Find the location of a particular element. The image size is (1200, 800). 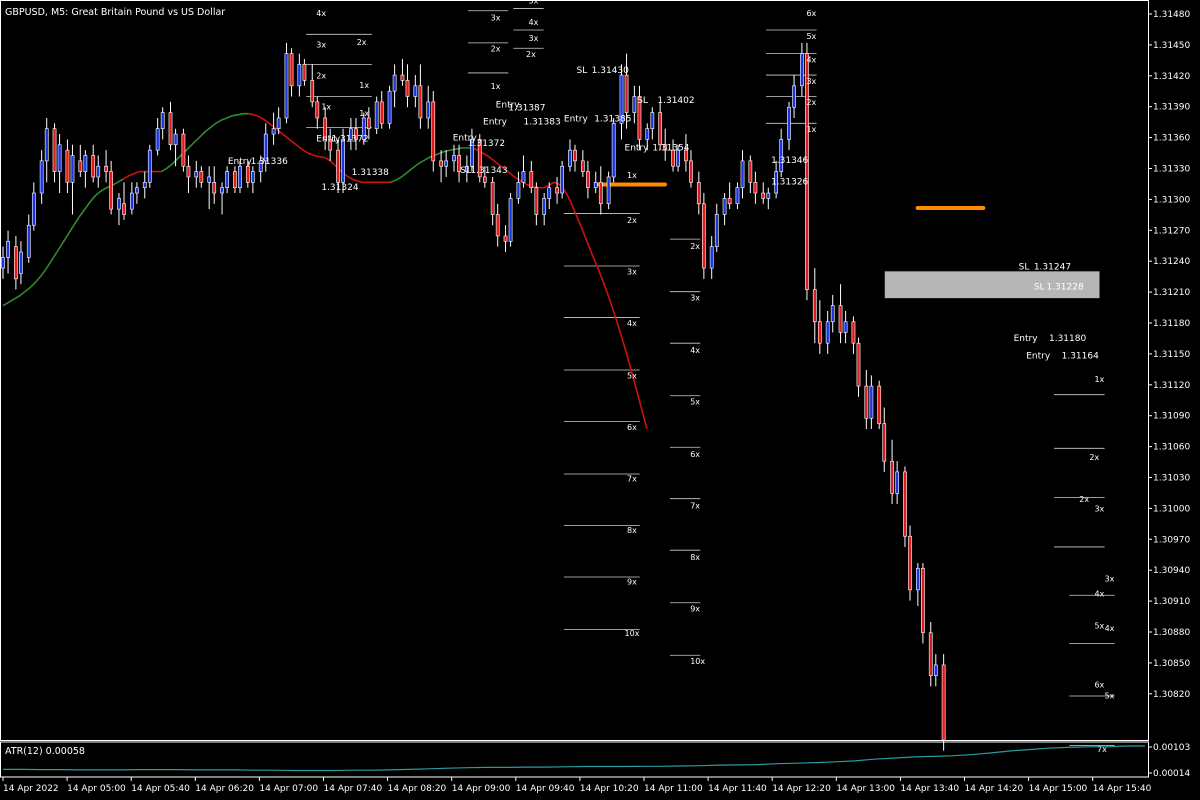

x-tick-label: 14 Apr 05:00 is located at coordinates (96, 789).